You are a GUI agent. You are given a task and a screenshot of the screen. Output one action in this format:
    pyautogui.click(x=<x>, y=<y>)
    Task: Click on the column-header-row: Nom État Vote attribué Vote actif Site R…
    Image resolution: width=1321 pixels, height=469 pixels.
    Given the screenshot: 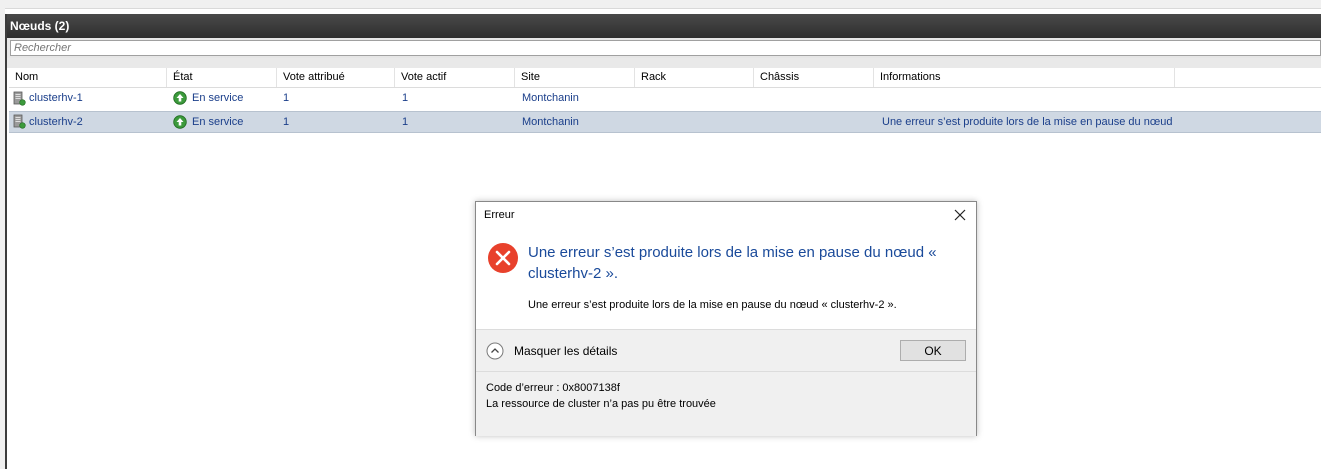 What is the action you would take?
    pyautogui.click(x=665, y=78)
    